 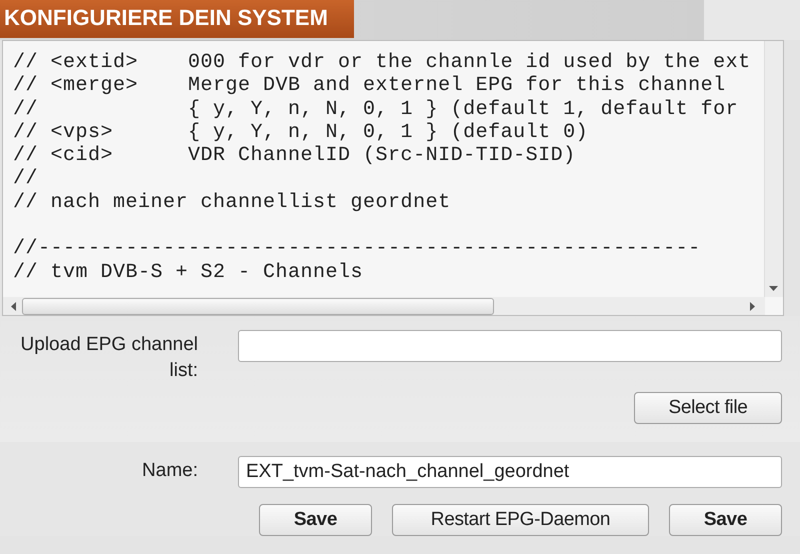 I want to click on select-file-button: Select file, so click(x=708, y=408).